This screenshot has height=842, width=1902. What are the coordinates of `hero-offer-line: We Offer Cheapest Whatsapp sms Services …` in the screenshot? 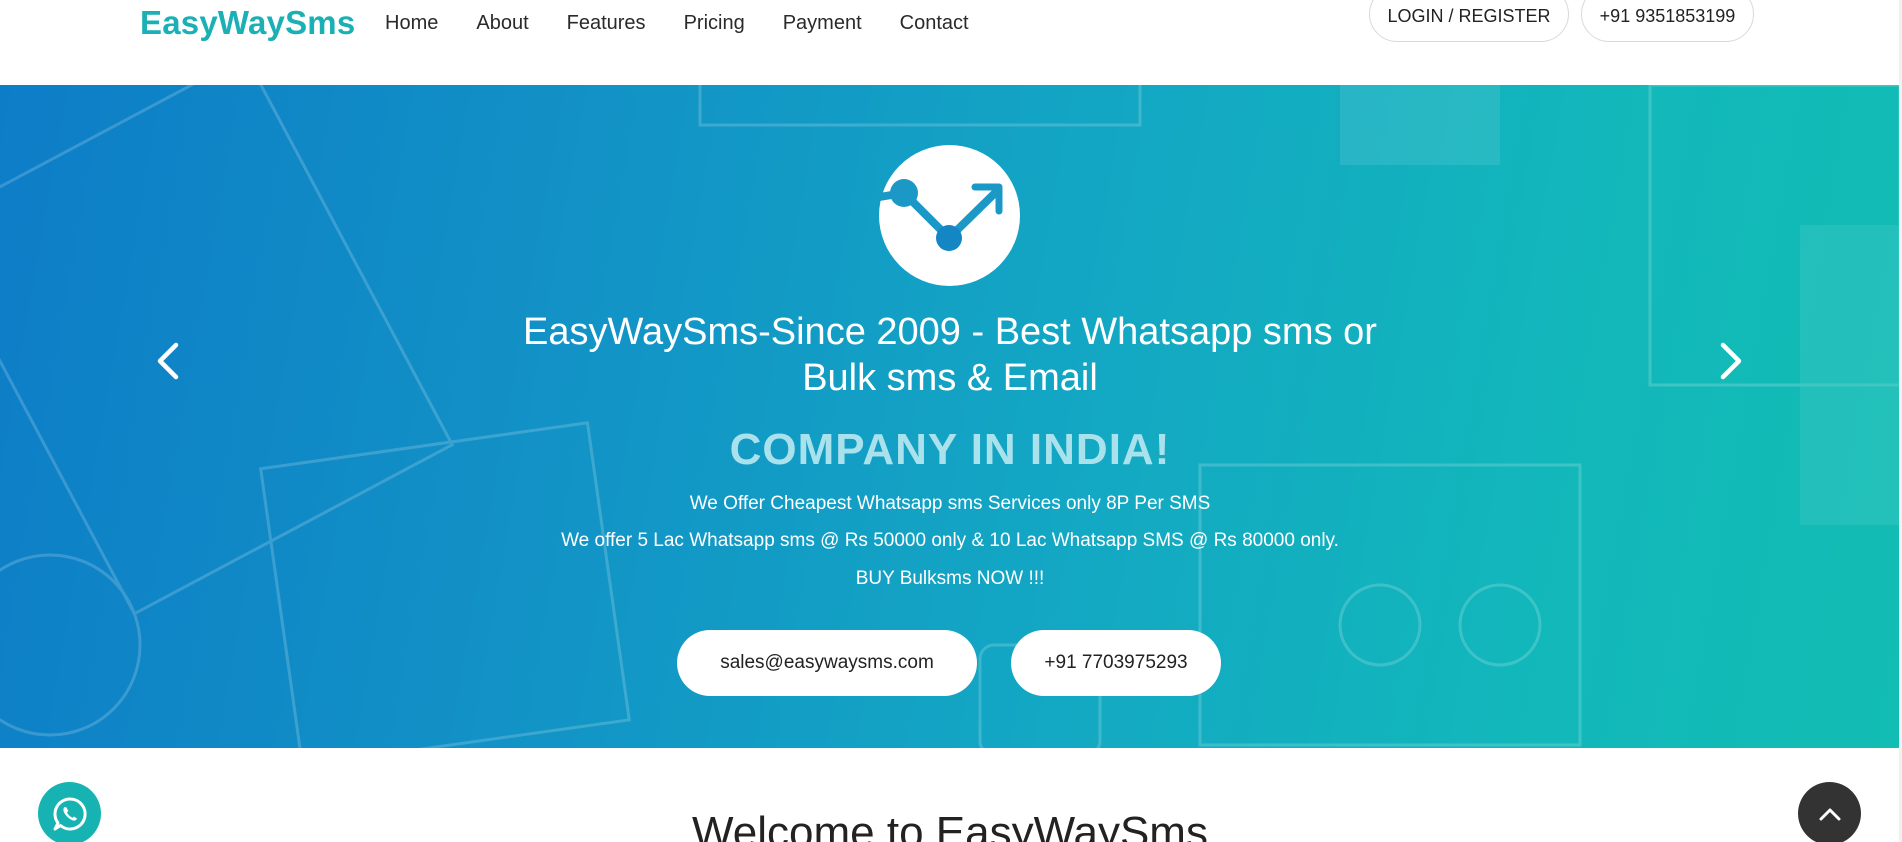 It's located at (950, 503).